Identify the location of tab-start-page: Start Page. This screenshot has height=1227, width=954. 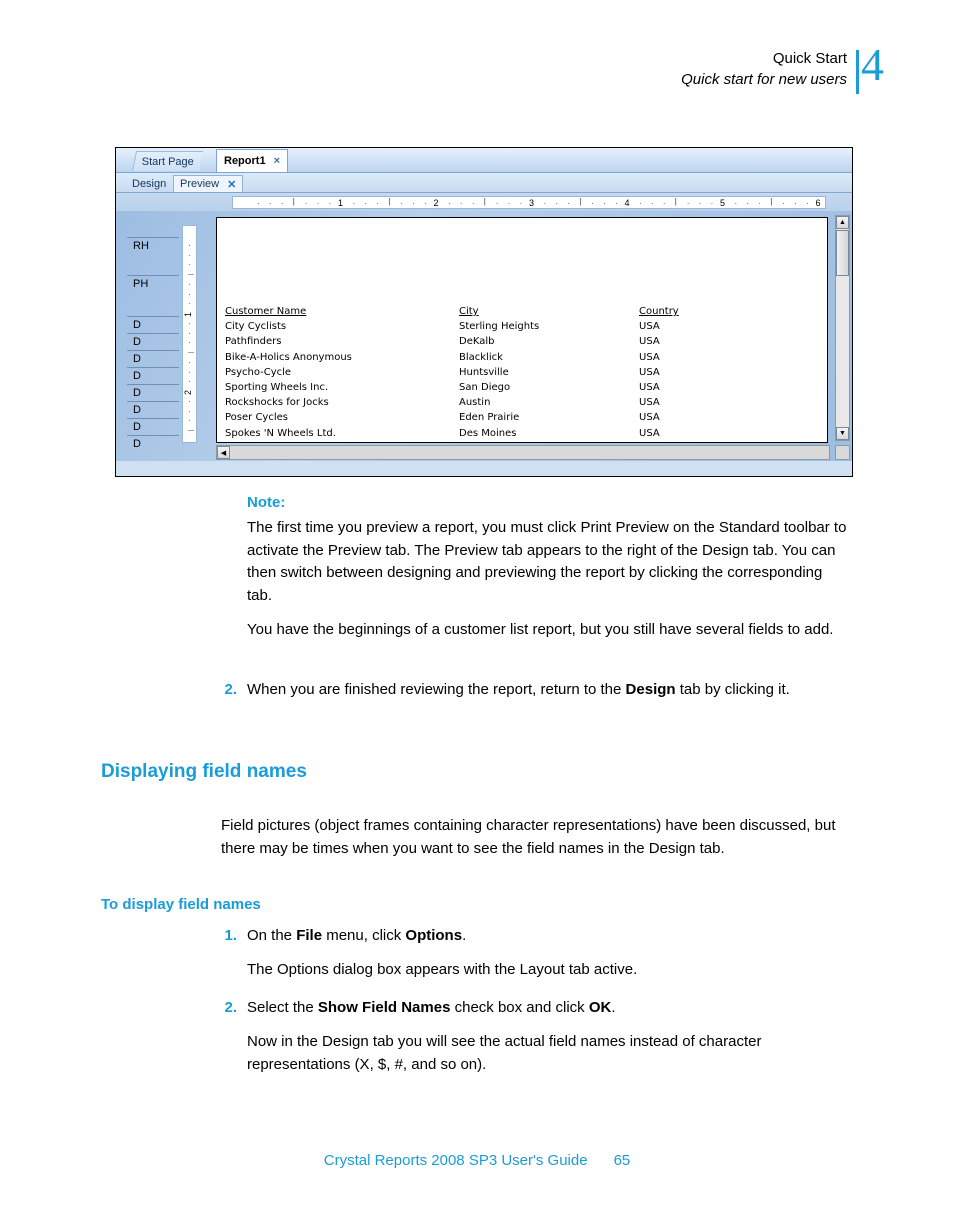
(167, 161).